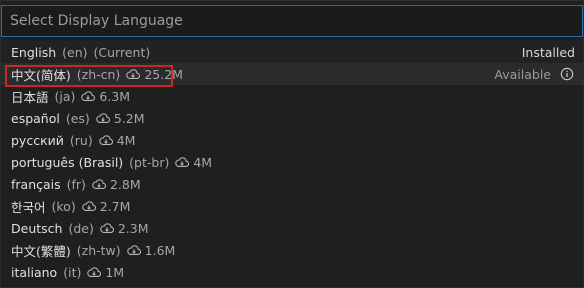  What do you see at coordinates (292, 228) in the screenshot?
I see `language-row-de: Deutsch (de) 2.3M` at bounding box center [292, 228].